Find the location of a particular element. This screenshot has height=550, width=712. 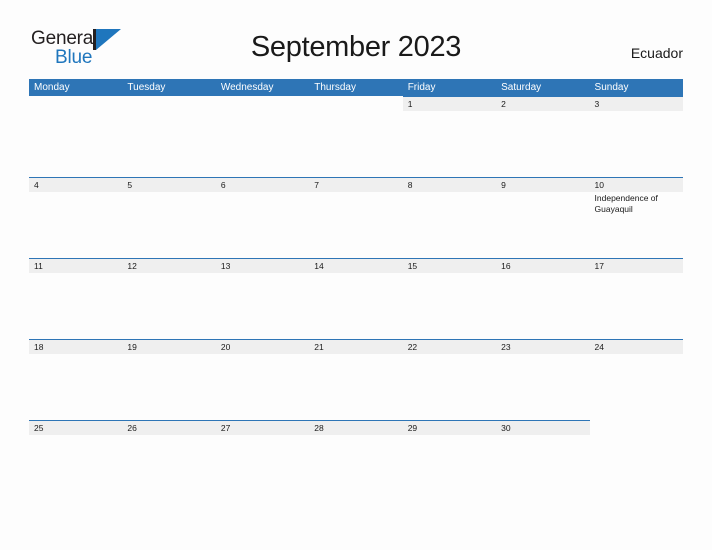

day-cell-15: 15 is located at coordinates (449, 298).